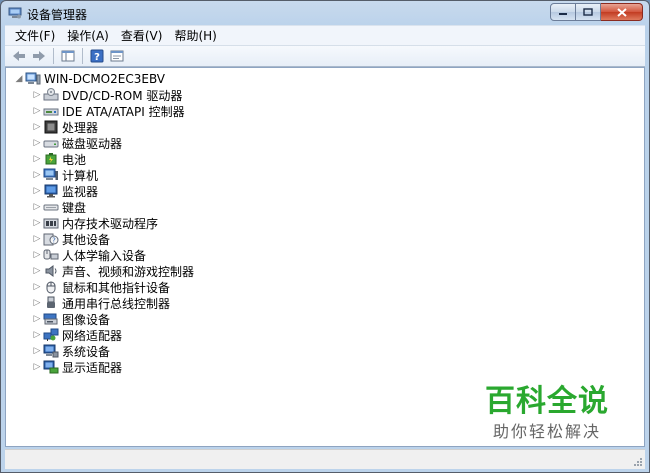  What do you see at coordinates (110, 223) in the screenshot?
I see `tree-node-label: 内存技术驱动程序` at bounding box center [110, 223].